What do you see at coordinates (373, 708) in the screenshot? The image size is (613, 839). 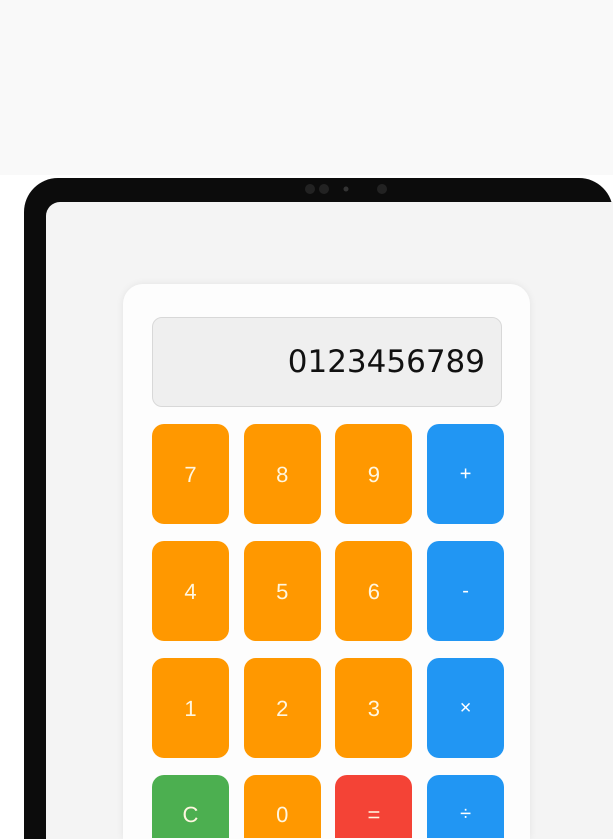 I see `digit-key: 3` at bounding box center [373, 708].